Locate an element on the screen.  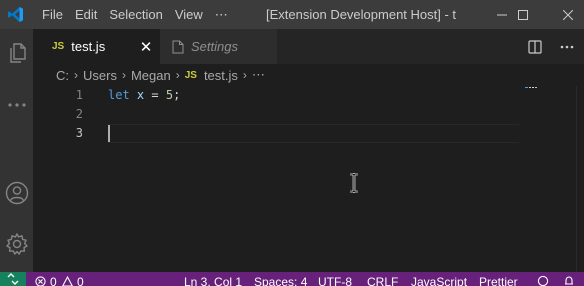
menu-selection: Selection is located at coordinates (135, 14).